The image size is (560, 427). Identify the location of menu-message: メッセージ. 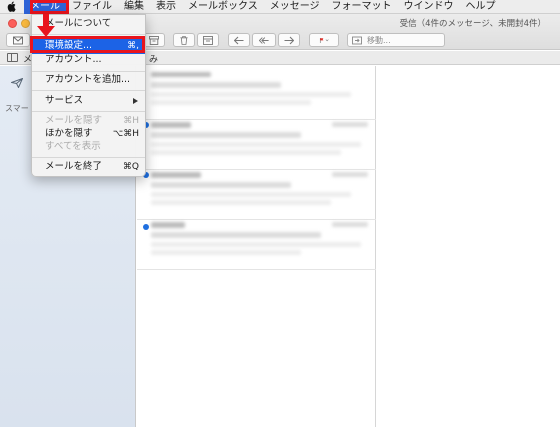
(295, 7).